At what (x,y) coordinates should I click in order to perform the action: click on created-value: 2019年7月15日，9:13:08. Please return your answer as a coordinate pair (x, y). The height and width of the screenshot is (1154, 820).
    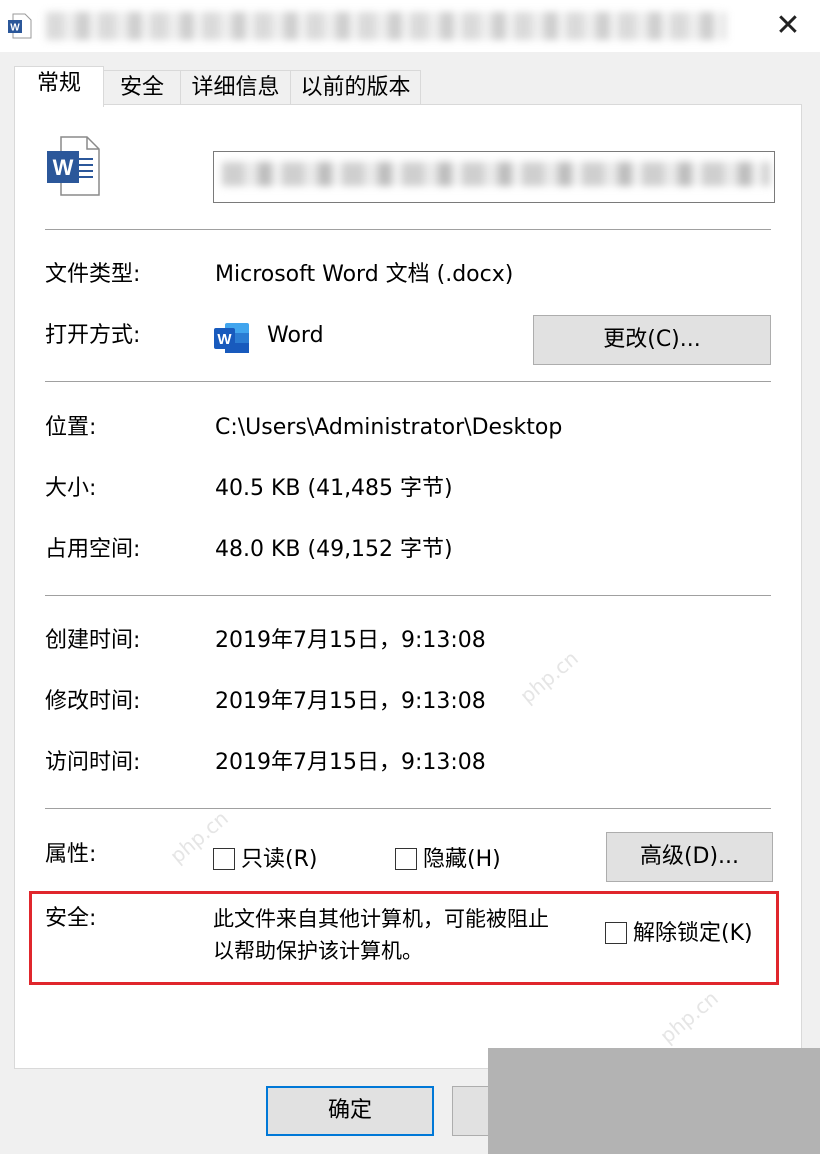
    Looking at the image, I should click on (350, 640).